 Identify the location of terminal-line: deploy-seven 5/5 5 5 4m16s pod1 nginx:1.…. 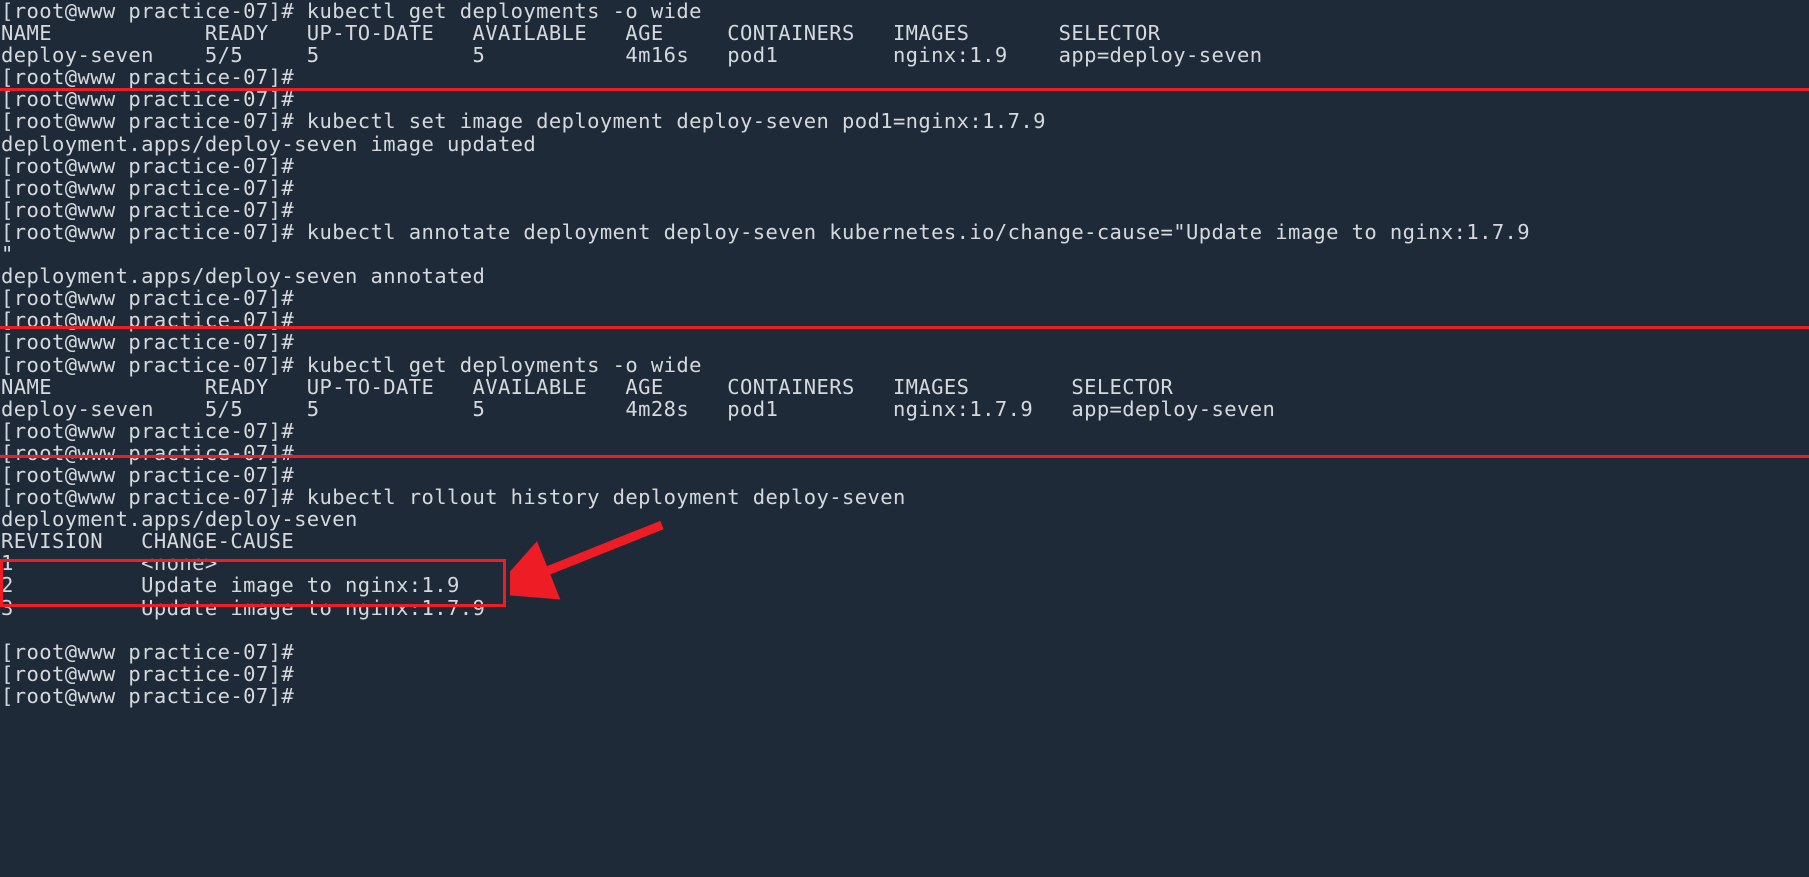
(632, 55).